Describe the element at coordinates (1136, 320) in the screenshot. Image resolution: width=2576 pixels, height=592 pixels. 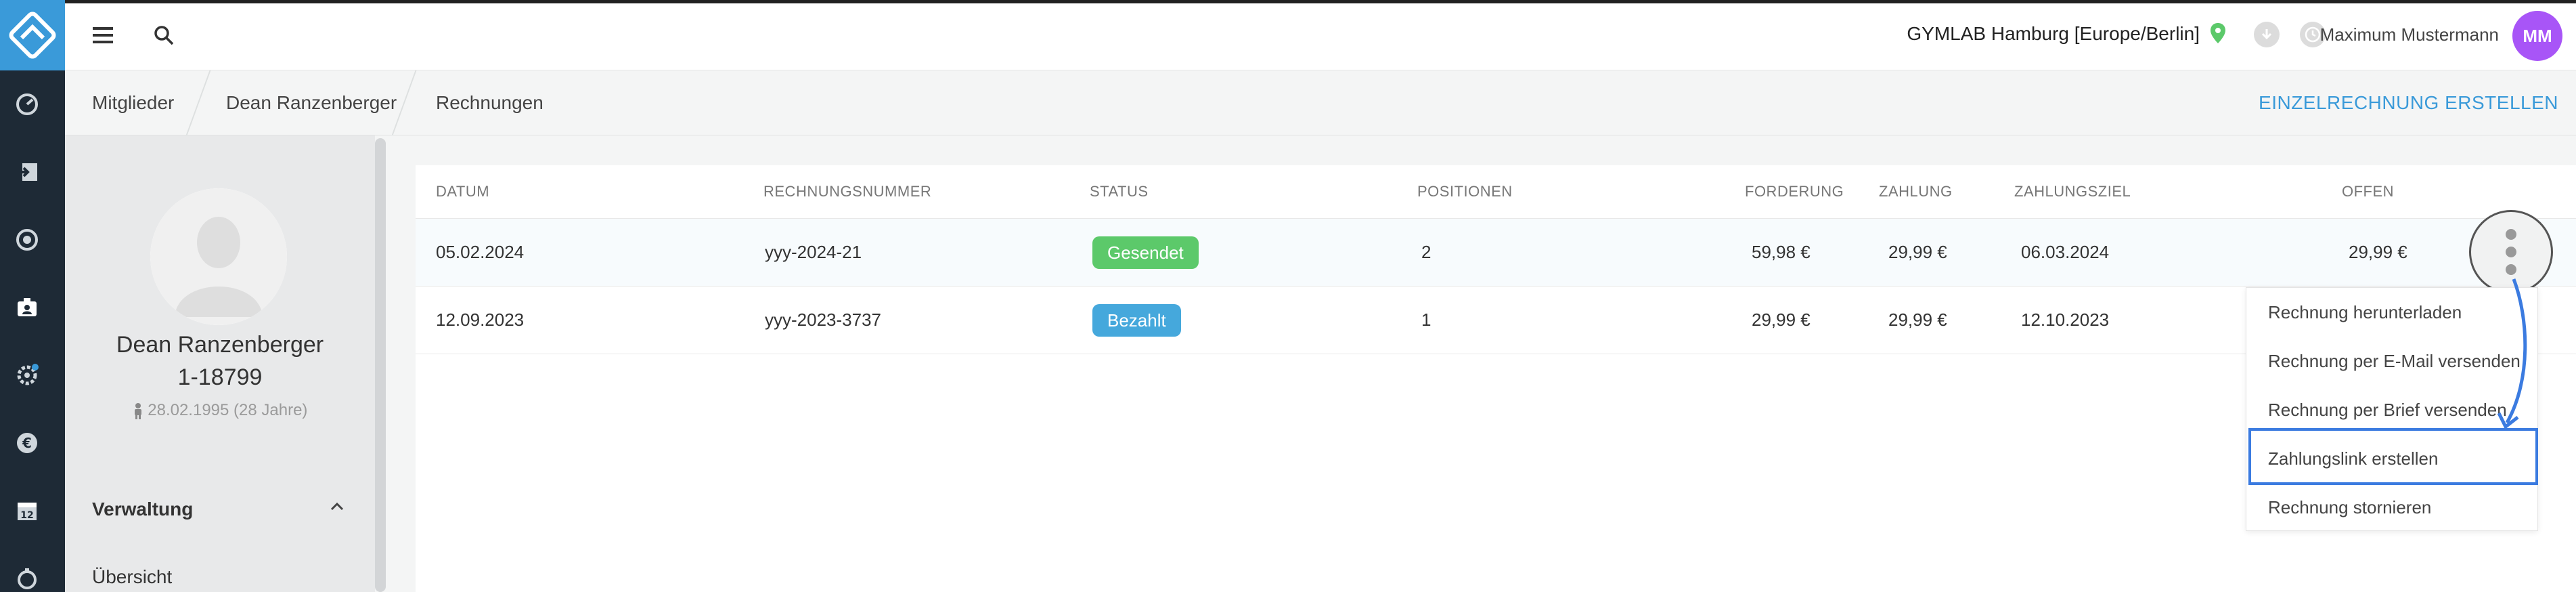
I see `status-badge: Bezahlt` at that location.